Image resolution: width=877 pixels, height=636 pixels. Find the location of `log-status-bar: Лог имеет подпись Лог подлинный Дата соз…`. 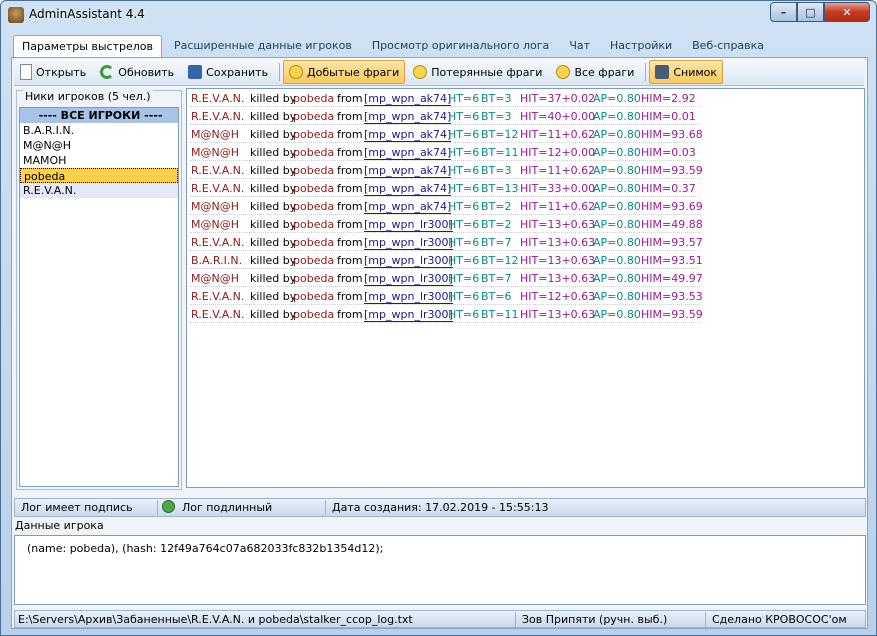

log-status-bar: Лог имеет подпись Лог подлинный Дата соз… is located at coordinates (440, 507).